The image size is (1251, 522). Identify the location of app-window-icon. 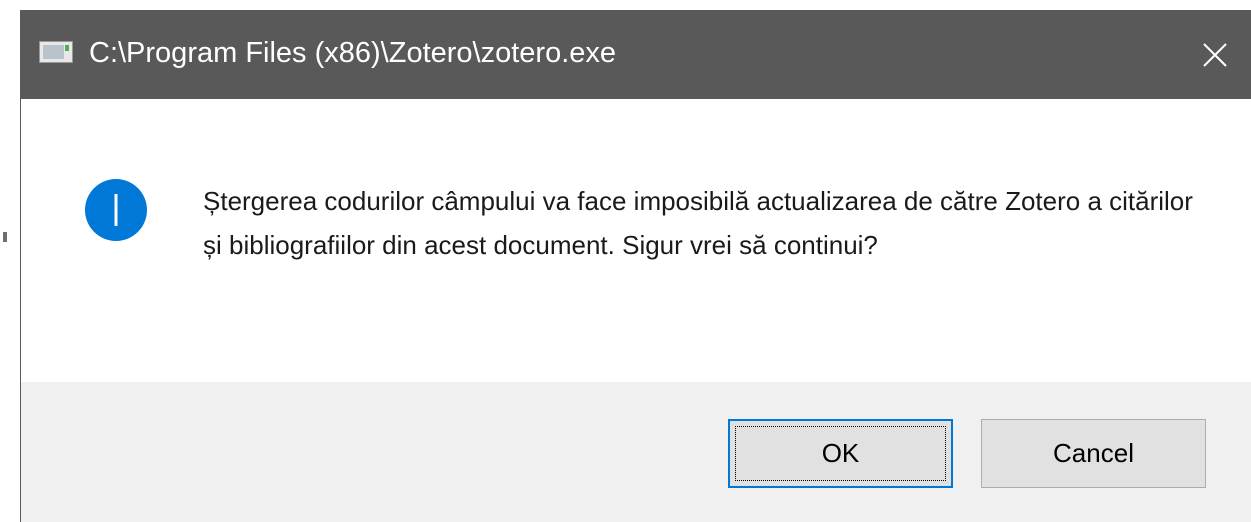
(56, 52).